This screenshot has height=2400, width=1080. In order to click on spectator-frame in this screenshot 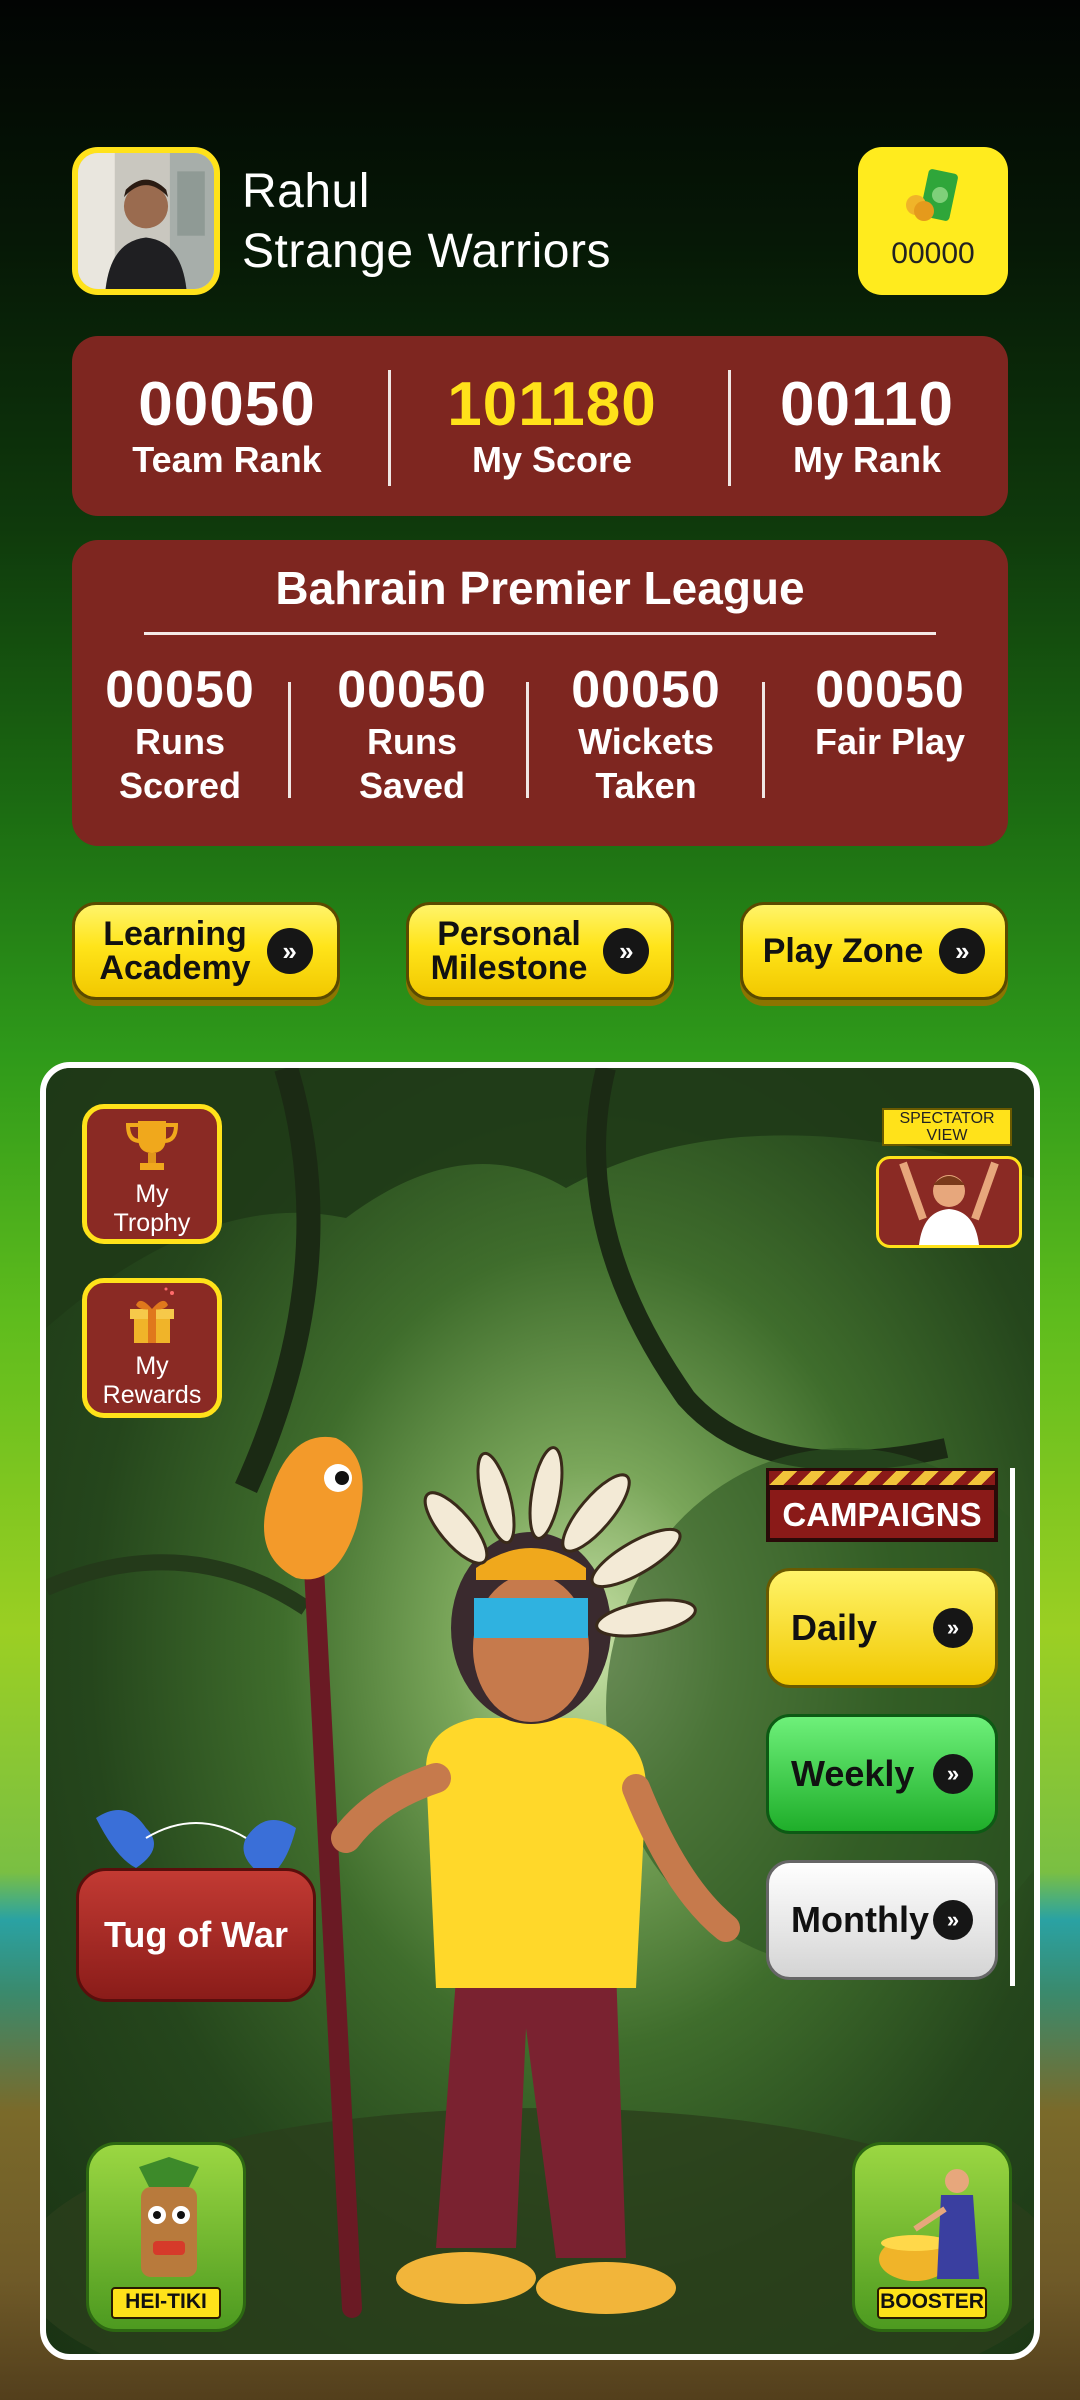, I will do `click(949, 1202)`.